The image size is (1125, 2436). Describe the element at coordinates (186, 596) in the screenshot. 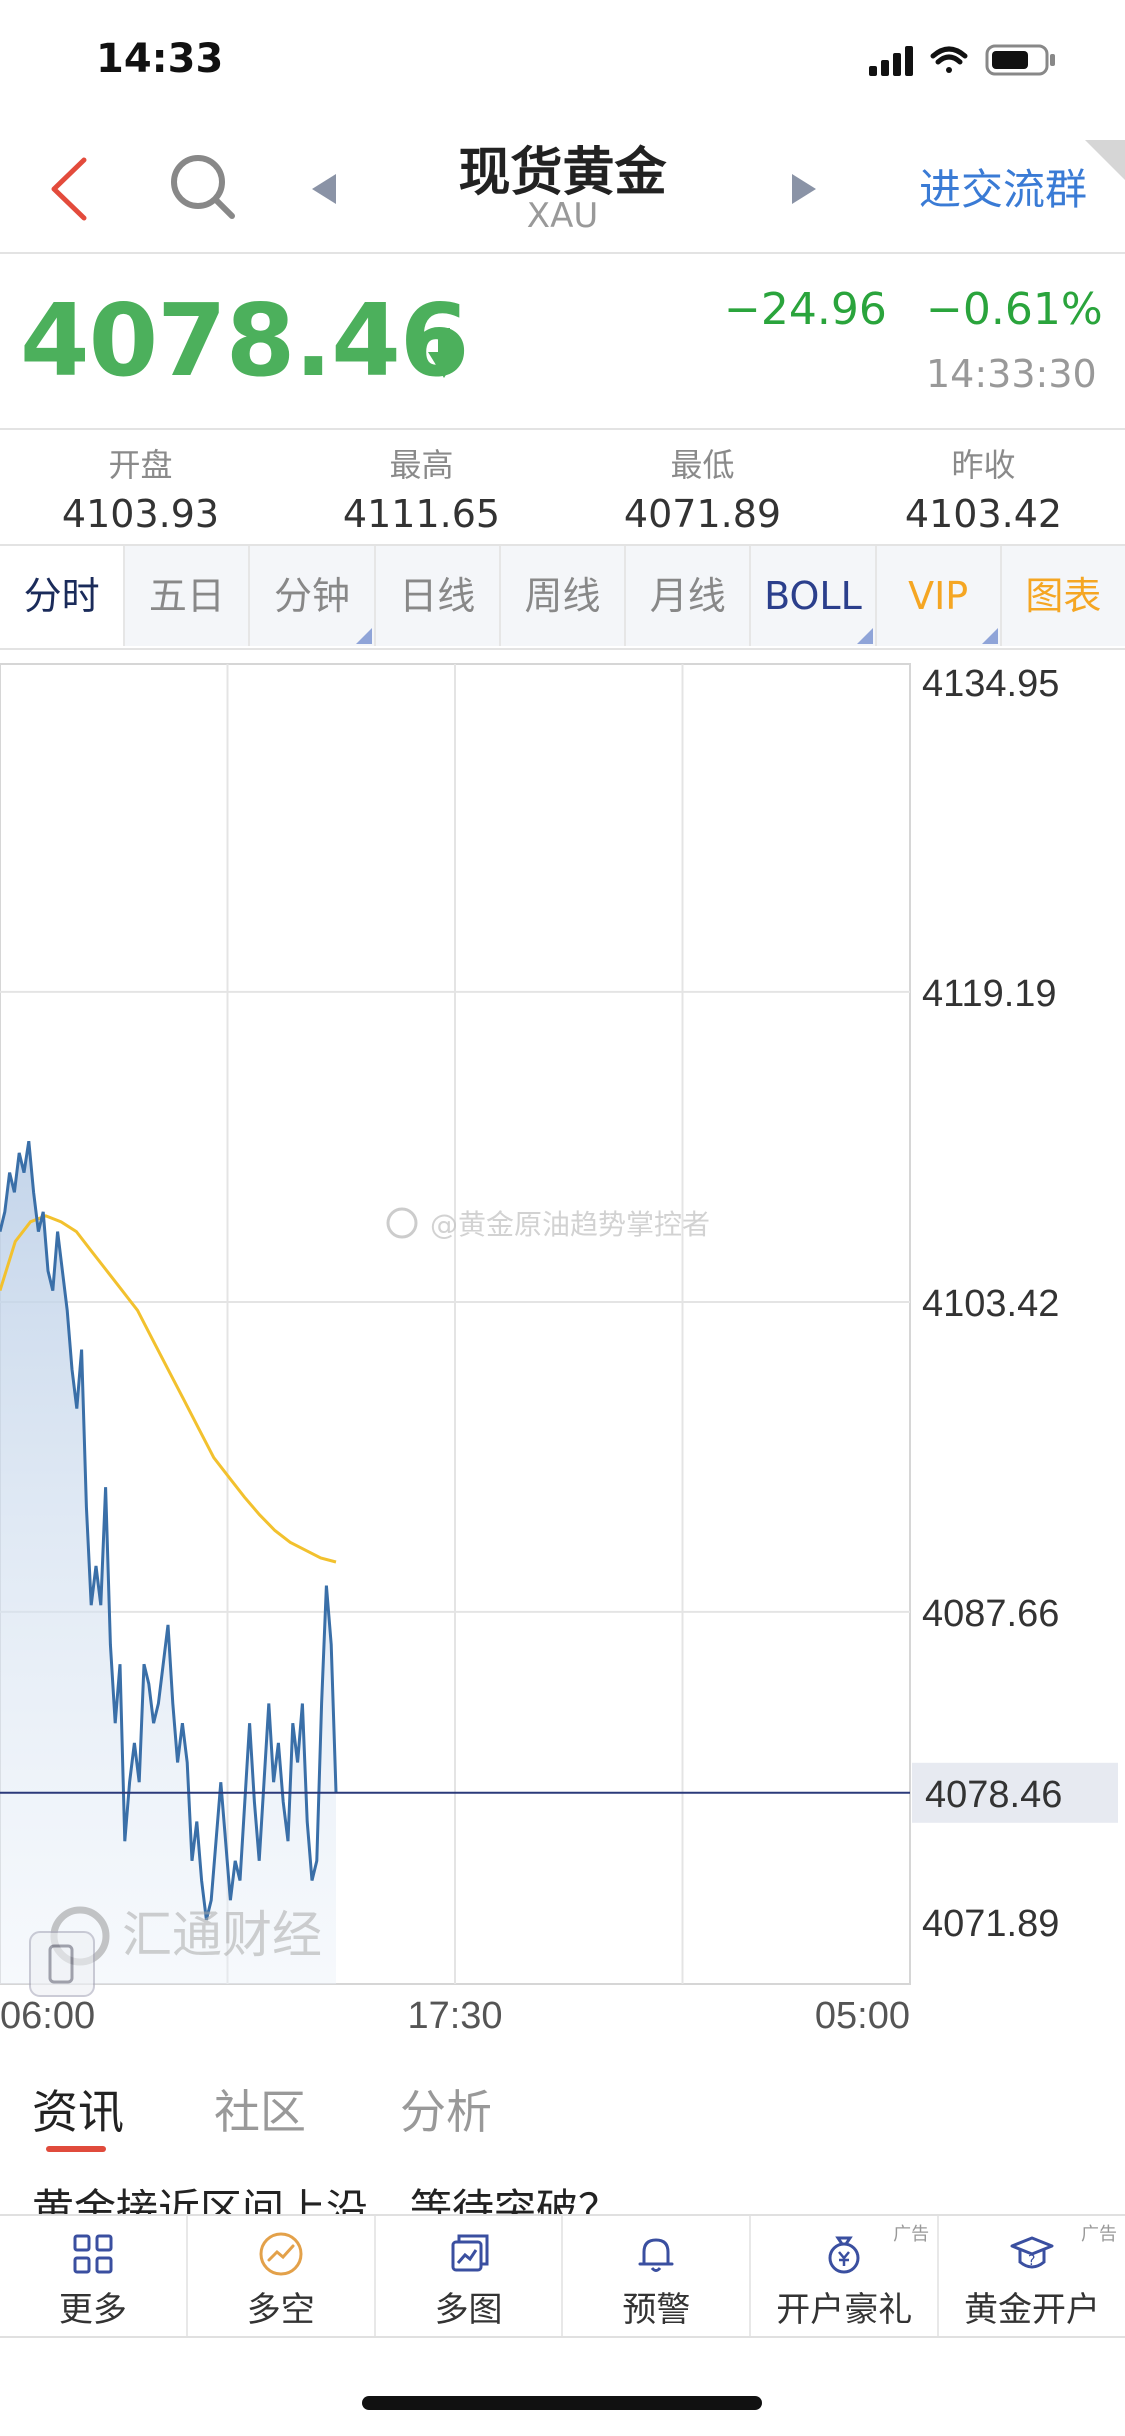

I see `tab-five-day: 五日` at that location.